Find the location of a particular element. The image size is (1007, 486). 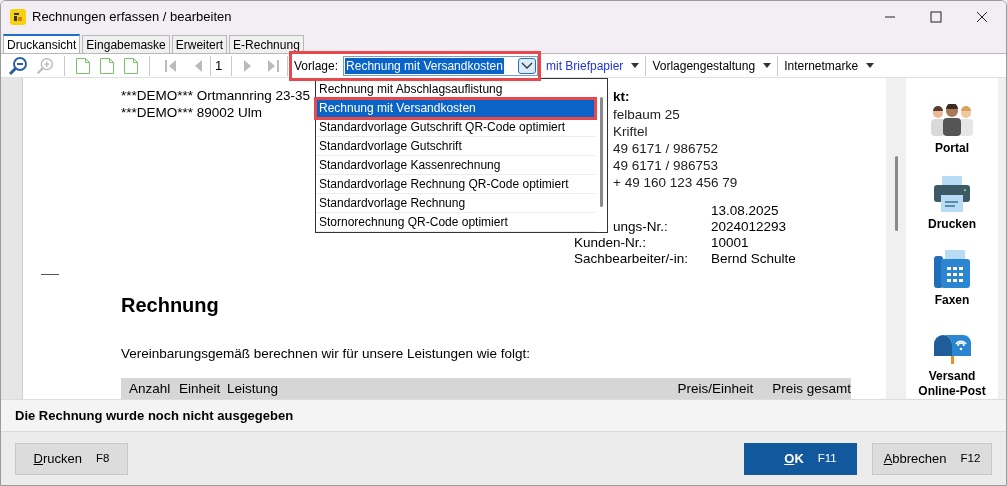

dialog-button: Abbrechen F12 is located at coordinates (932, 458).